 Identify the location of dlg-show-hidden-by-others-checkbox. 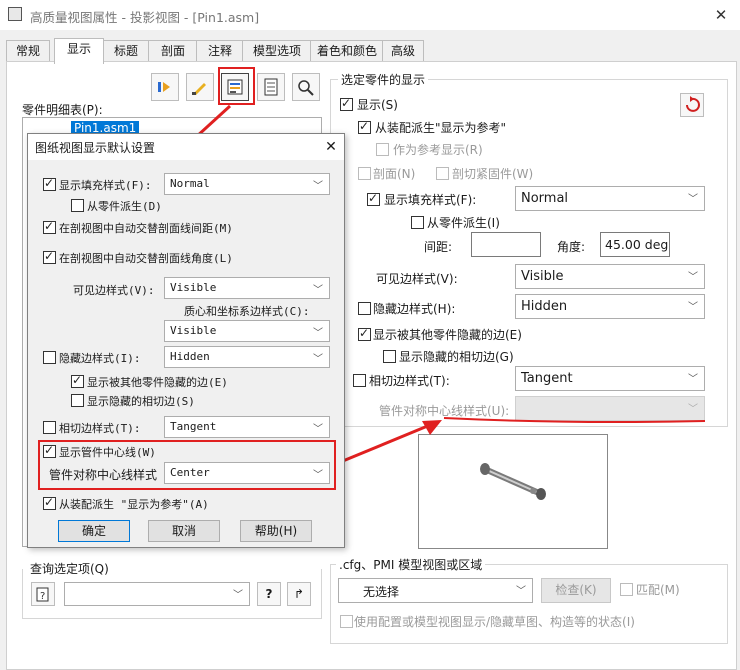
(77, 380).